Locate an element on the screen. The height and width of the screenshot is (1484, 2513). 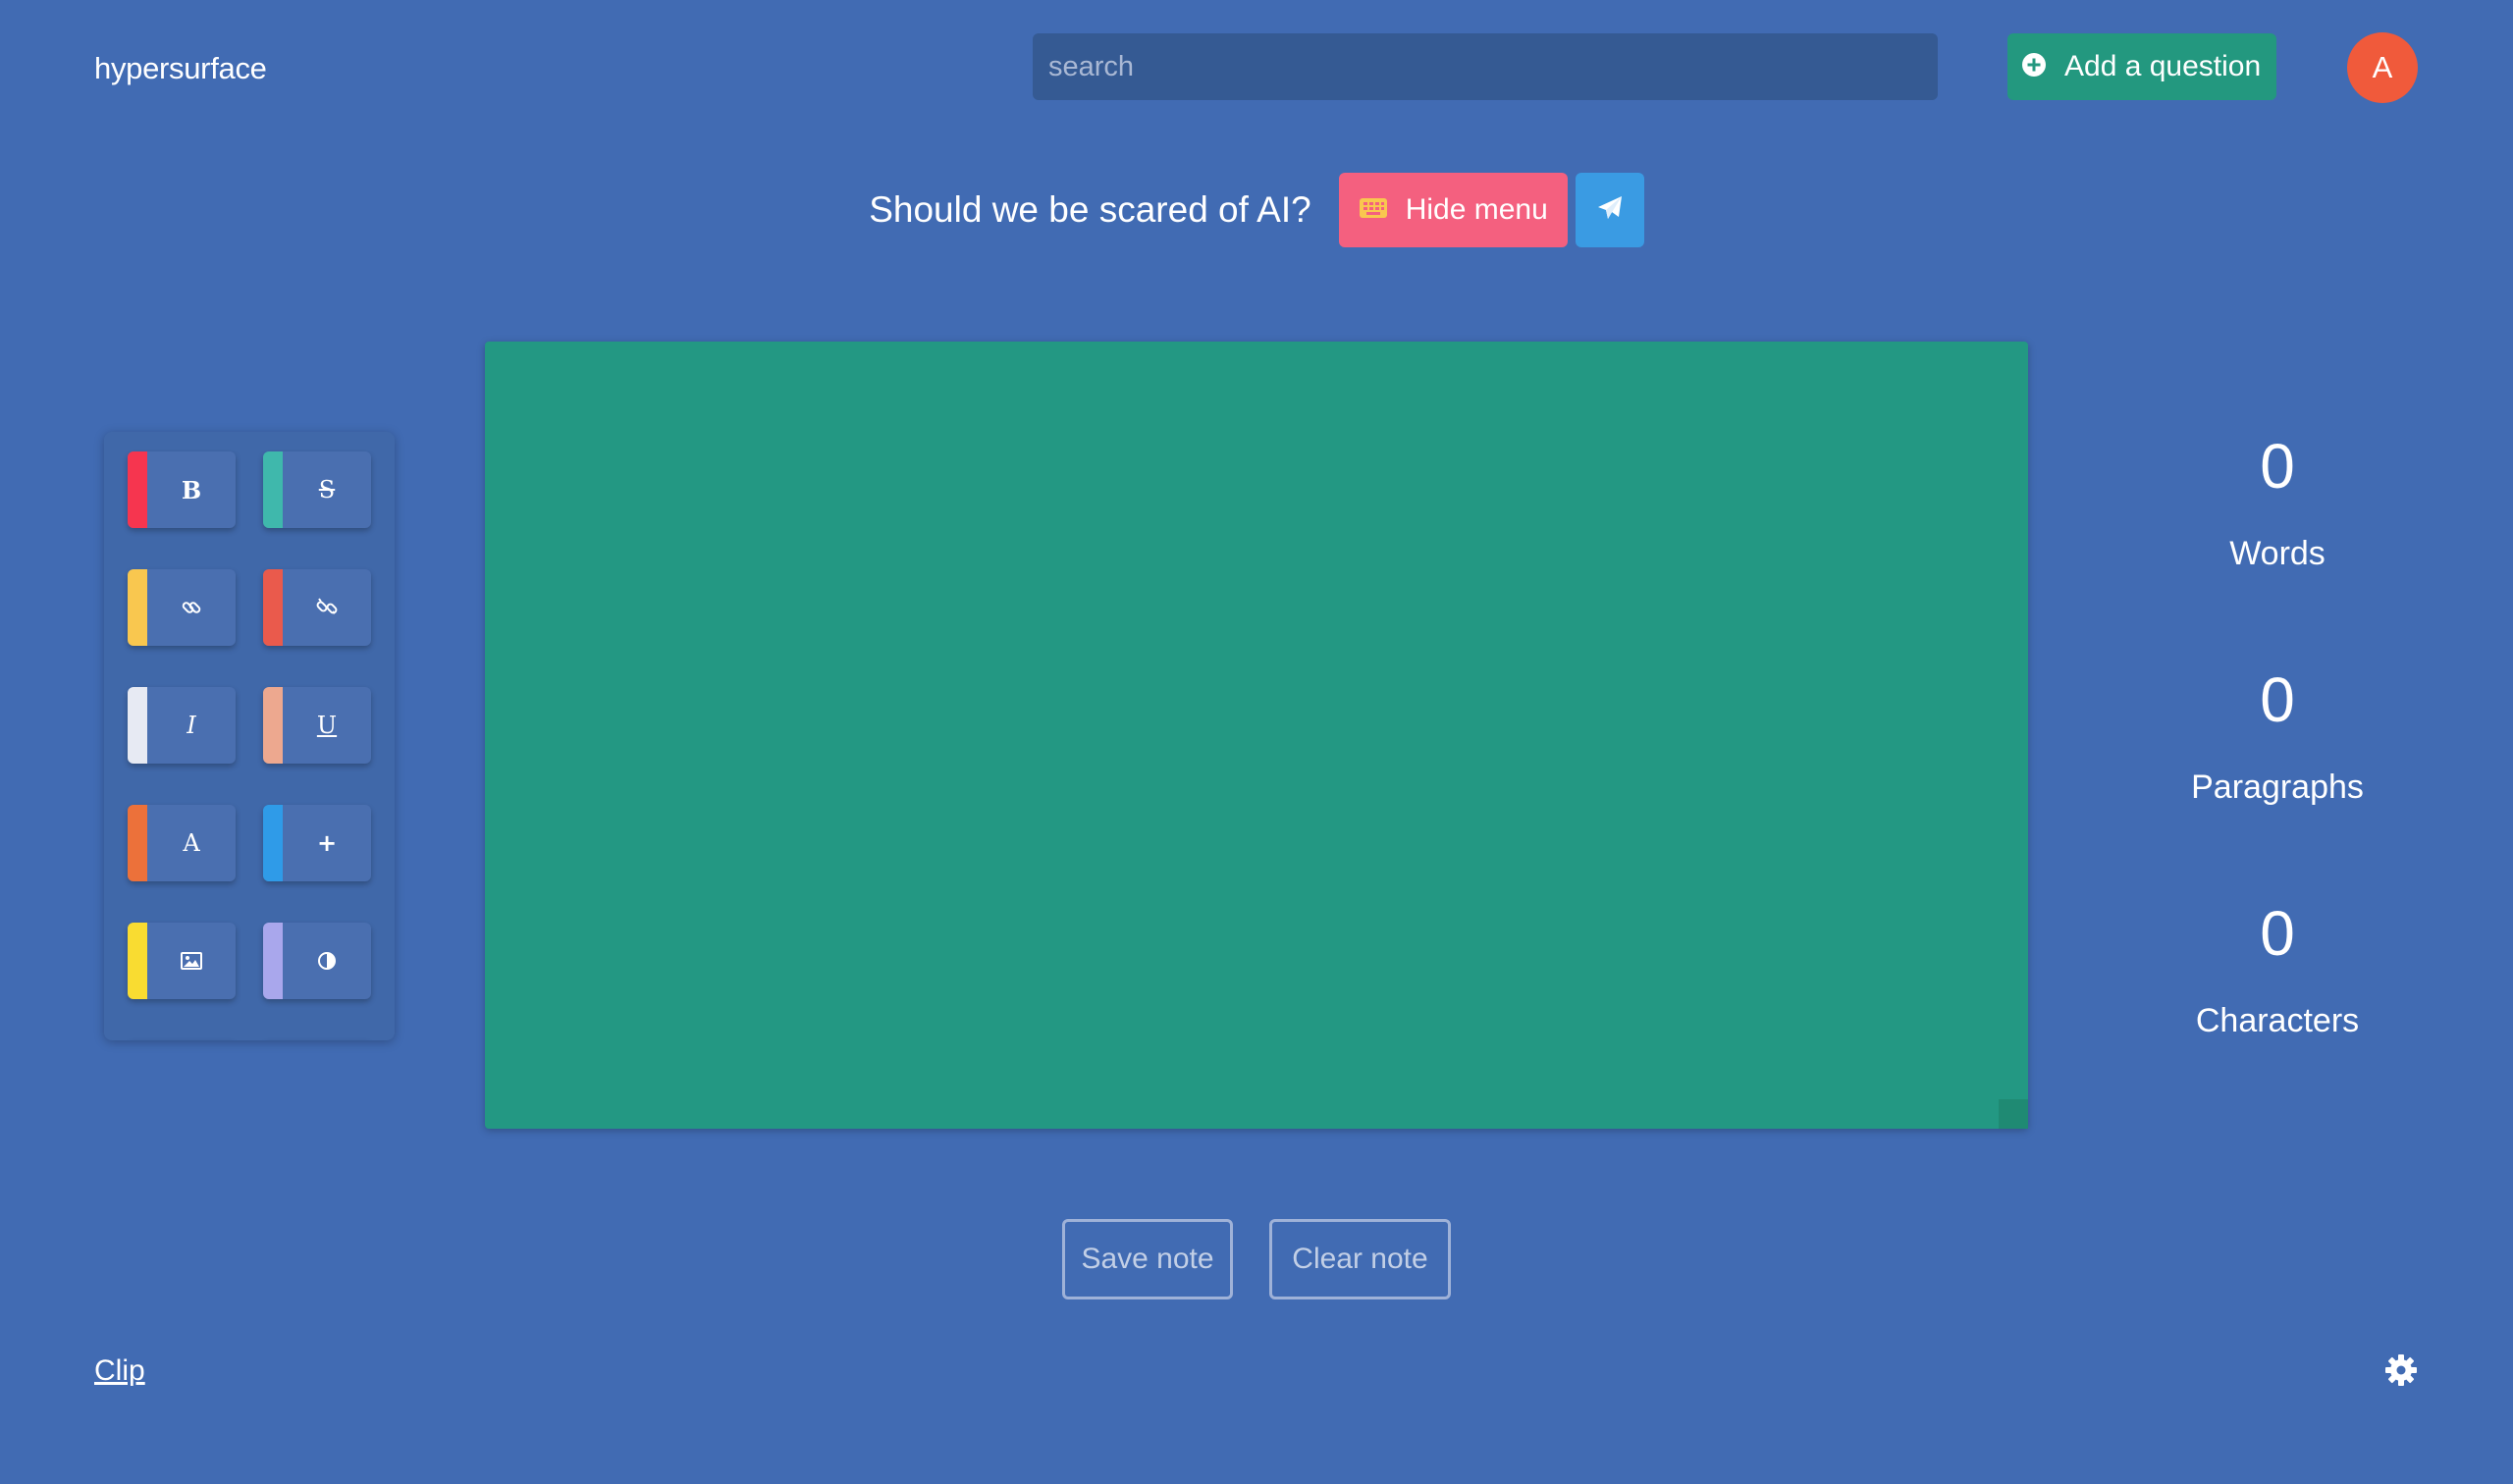
image-button-stripe is located at coordinates (137, 961).